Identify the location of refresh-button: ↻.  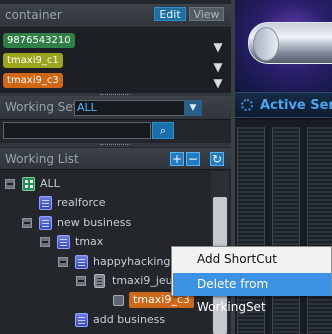
(217, 159).